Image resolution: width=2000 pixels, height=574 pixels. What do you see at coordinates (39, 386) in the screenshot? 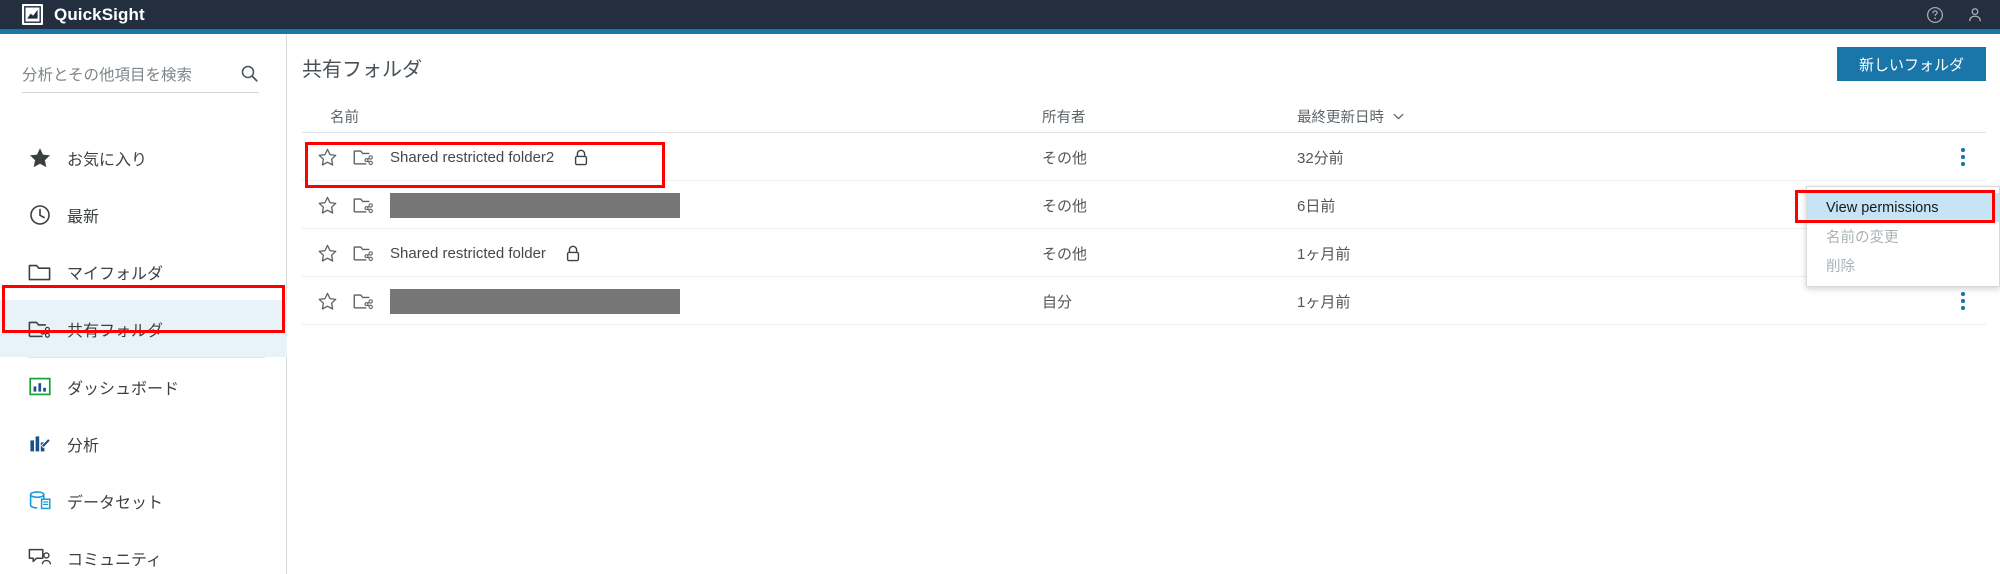
I see `dashboard-bars-icon` at bounding box center [39, 386].